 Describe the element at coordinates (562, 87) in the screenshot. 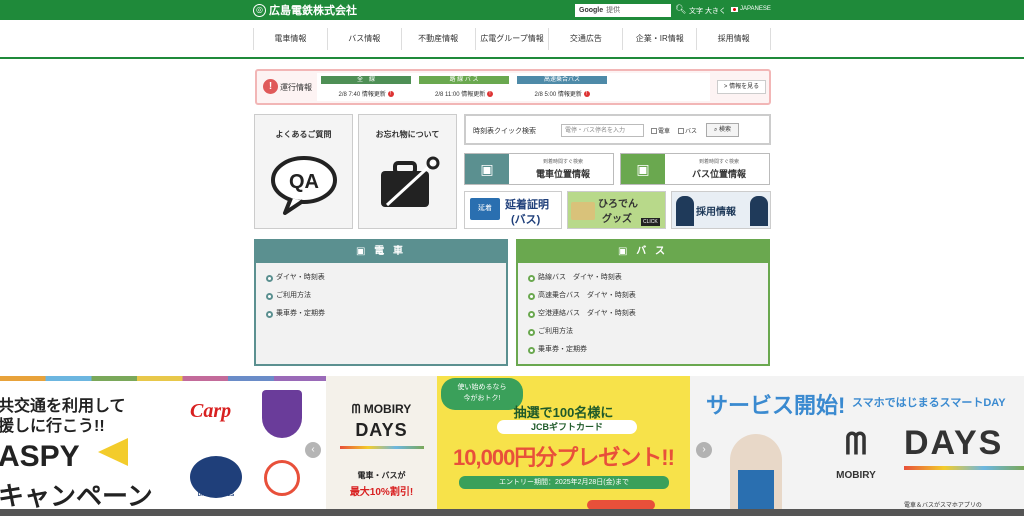

I see `status-section-highway: 高速乗合バス 2/8 5:00 情報更新 !` at that location.